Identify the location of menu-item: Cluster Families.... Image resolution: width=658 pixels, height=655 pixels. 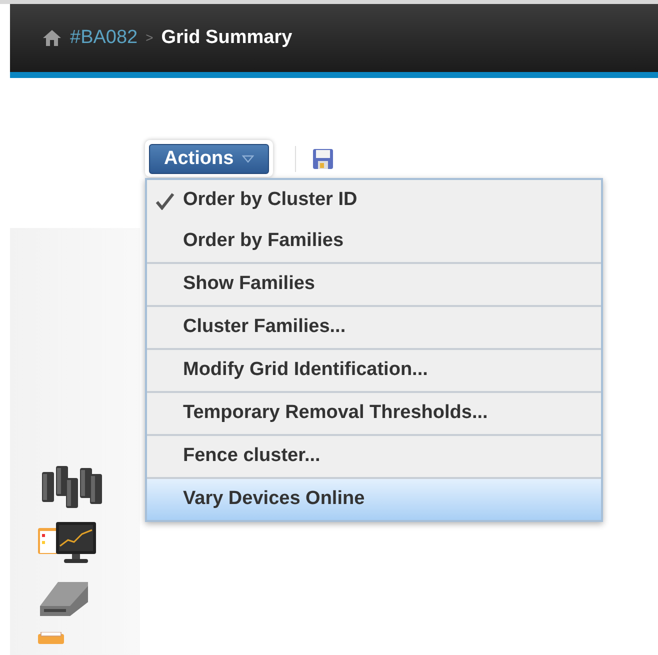
(374, 327).